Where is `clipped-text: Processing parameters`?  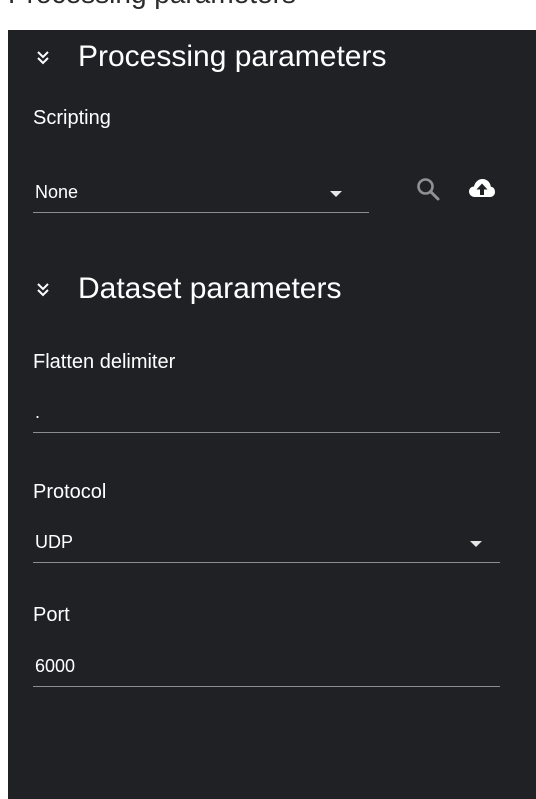 clipped-text: Processing parameters is located at coordinates (152, 5).